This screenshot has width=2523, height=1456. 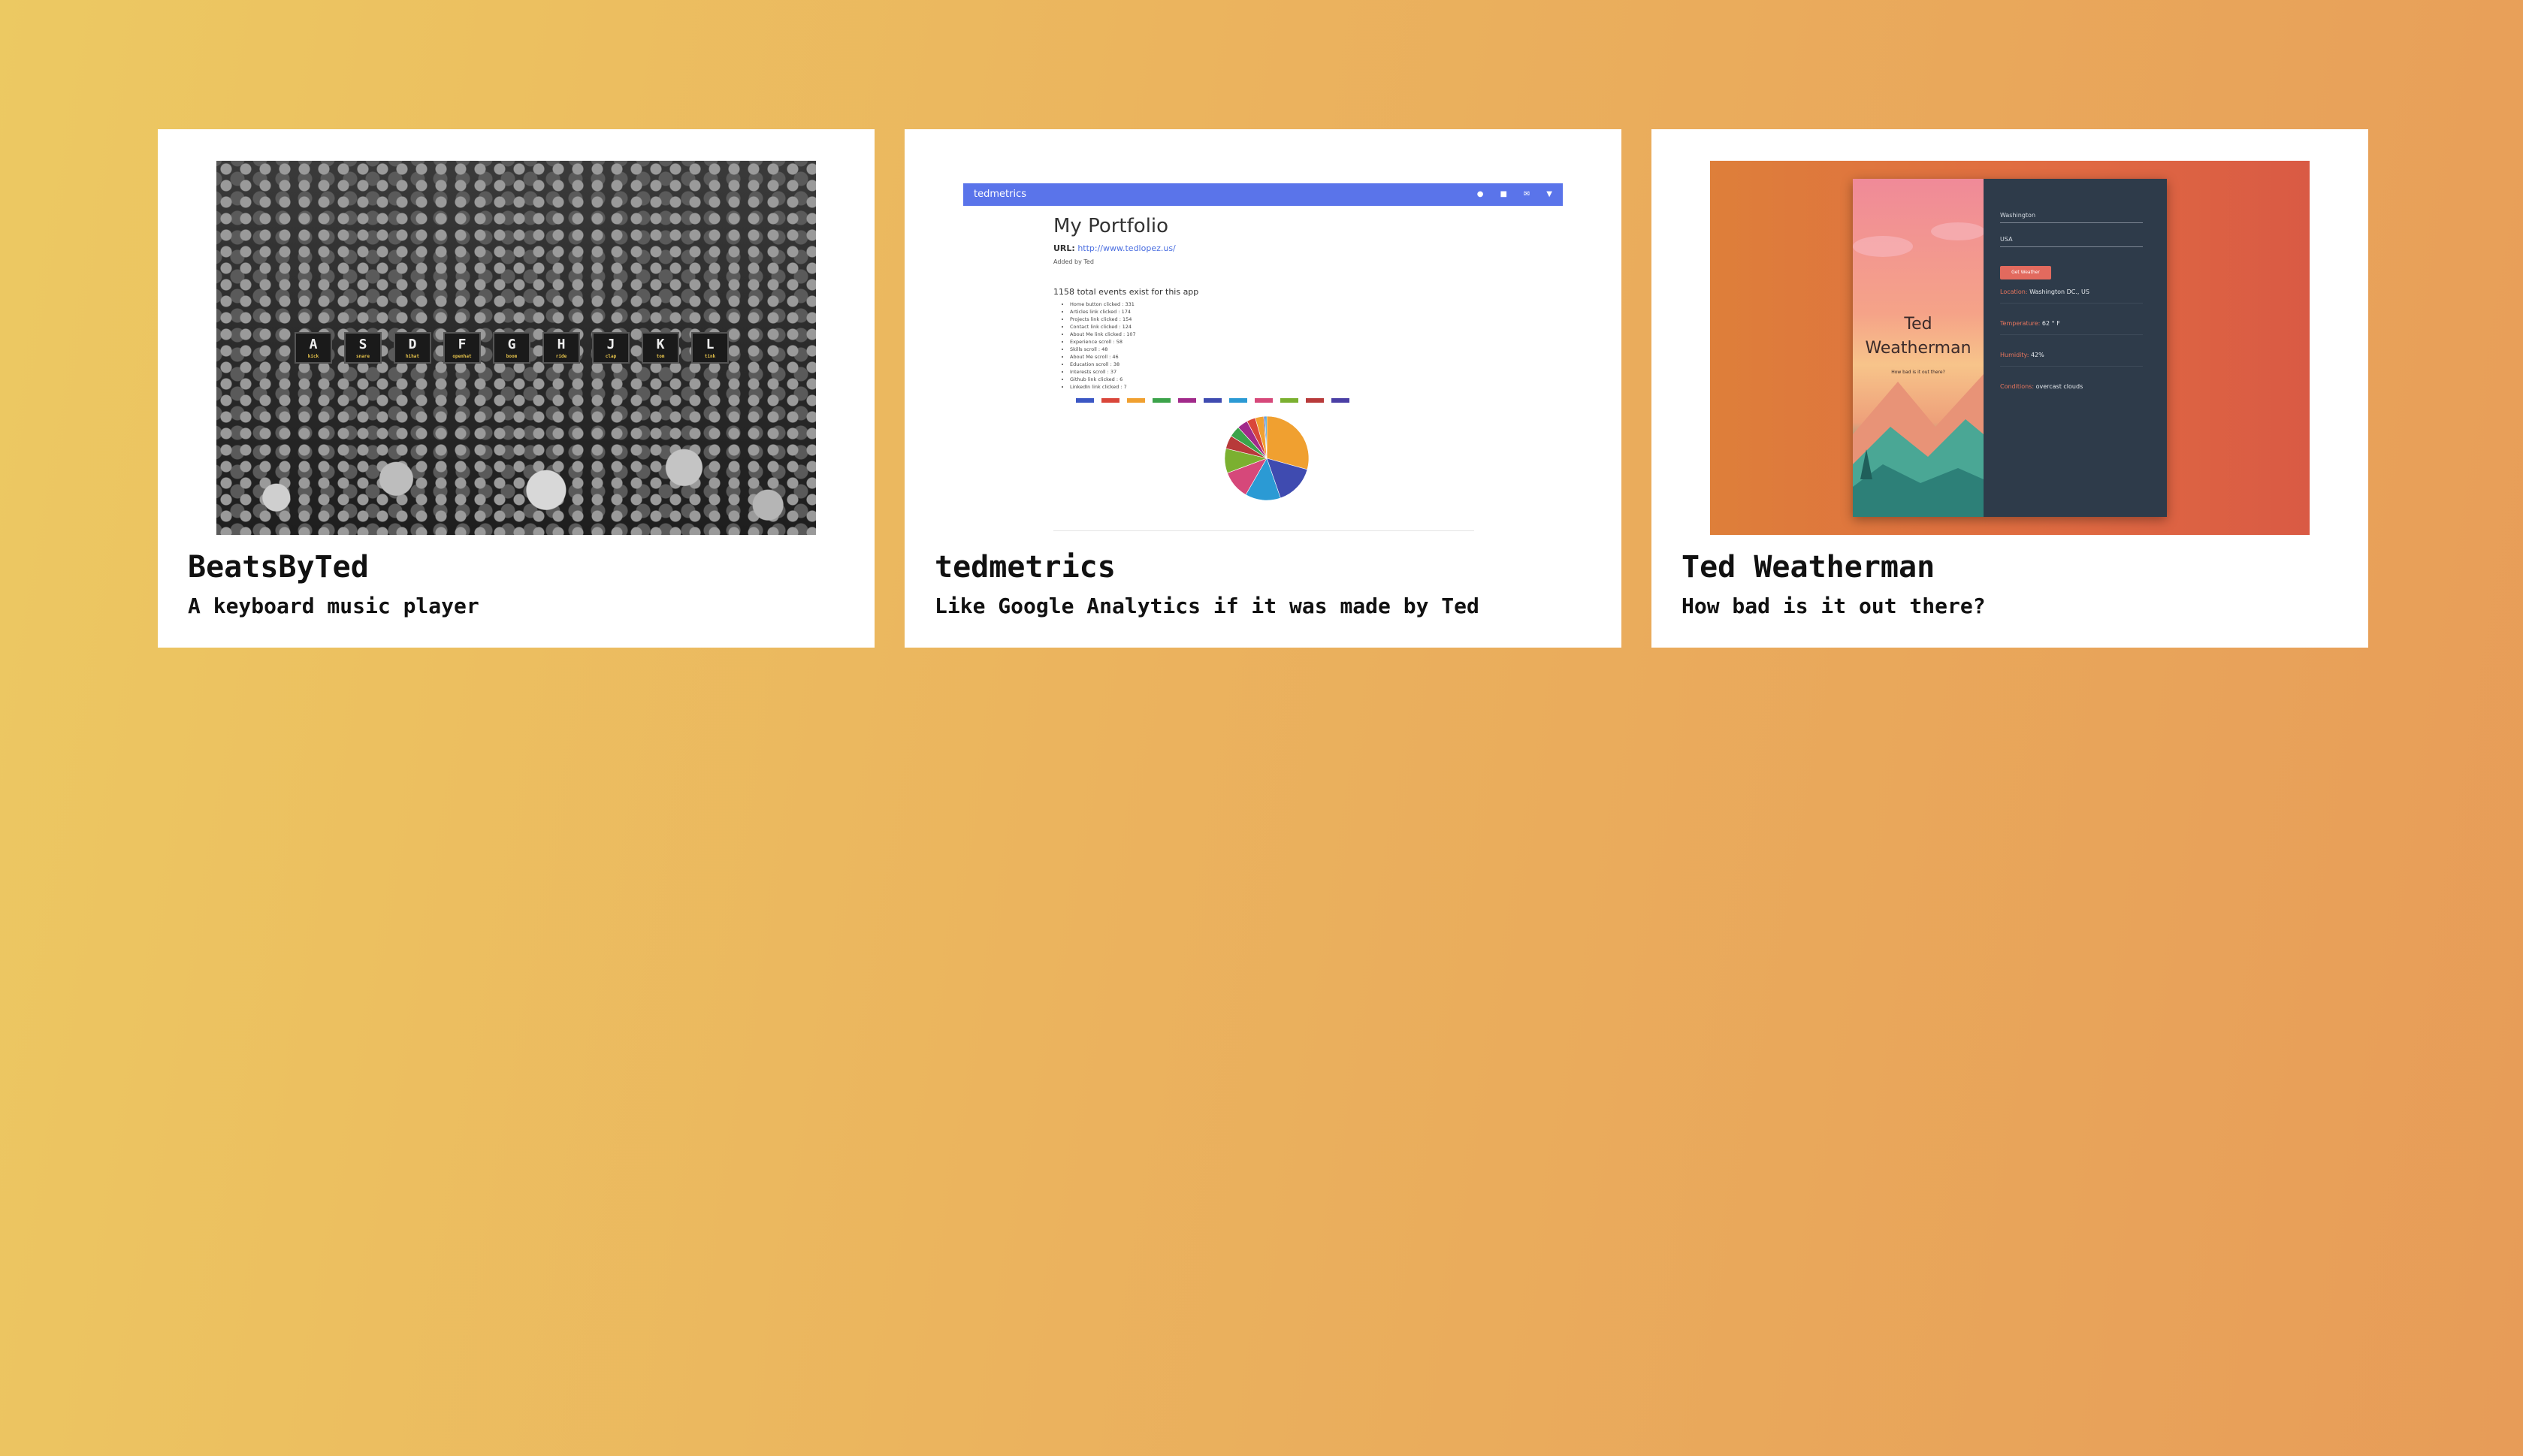 What do you see at coordinates (1111, 226) in the screenshot?
I see `portfolio-heading: My Portfolio` at bounding box center [1111, 226].